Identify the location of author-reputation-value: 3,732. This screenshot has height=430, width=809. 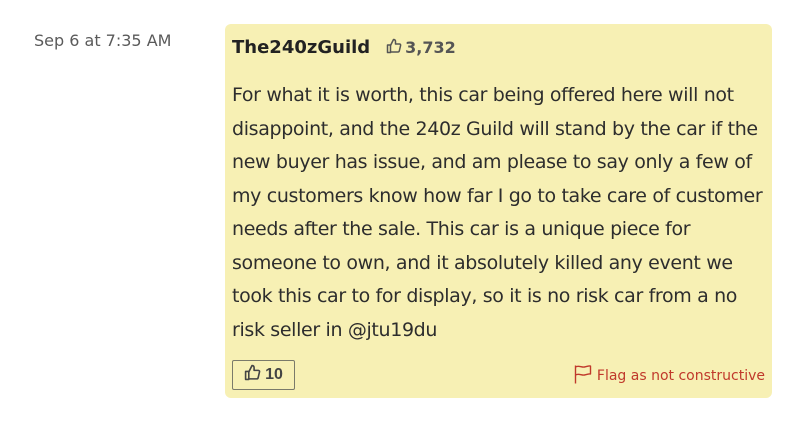
(430, 47).